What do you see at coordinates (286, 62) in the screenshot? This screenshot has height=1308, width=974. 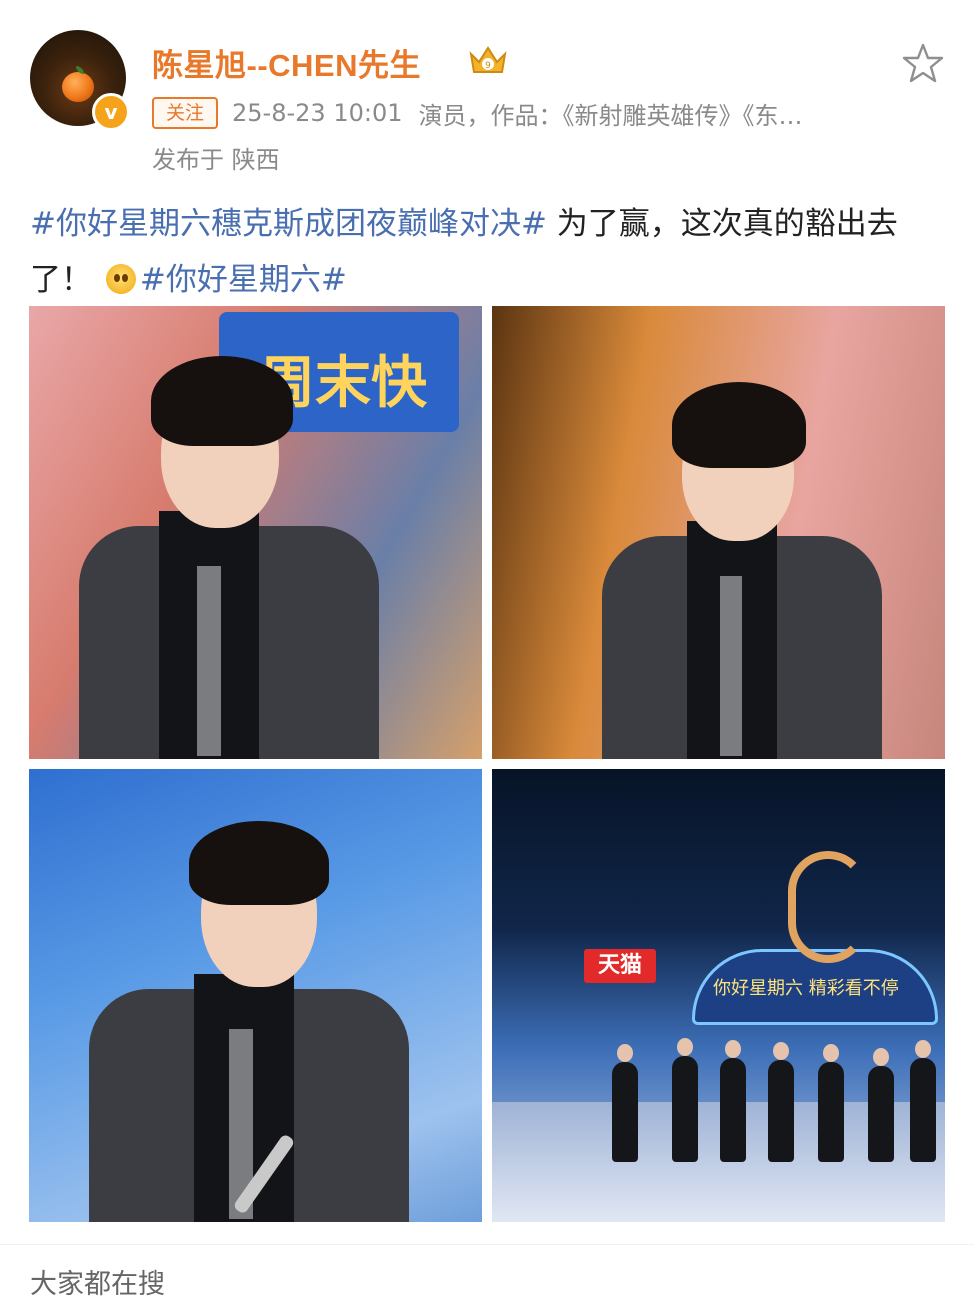 I see `username: 陈星旭--CHEN先生` at bounding box center [286, 62].